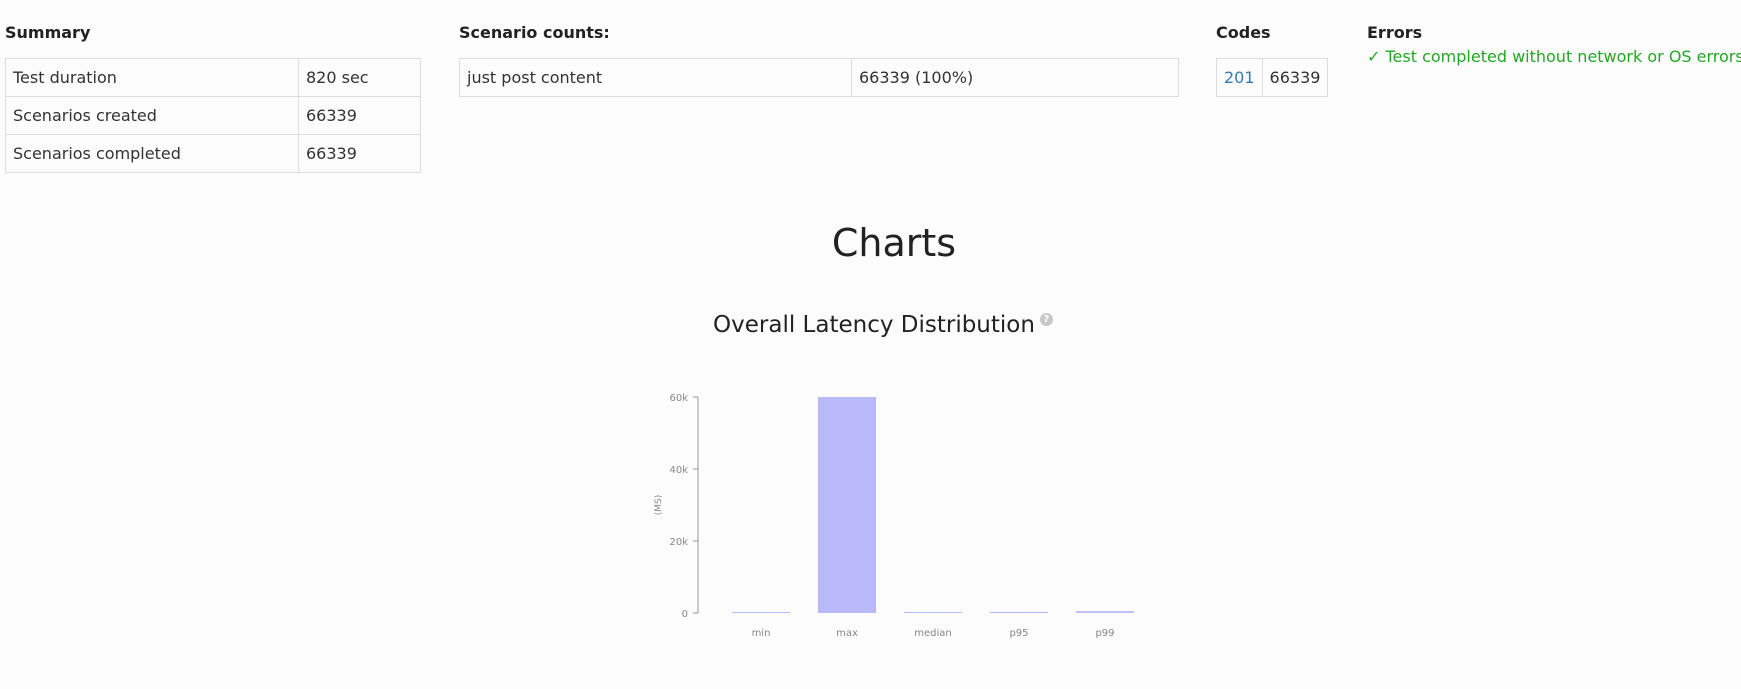 This screenshot has height=689, width=1741. I want to click on table-row: just post content 66339 (100%), so click(819, 77).